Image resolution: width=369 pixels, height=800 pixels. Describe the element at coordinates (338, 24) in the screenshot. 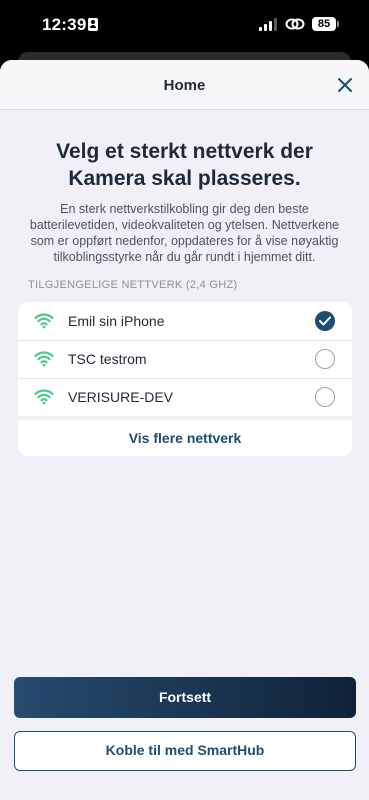

I see `battery-tip` at that location.